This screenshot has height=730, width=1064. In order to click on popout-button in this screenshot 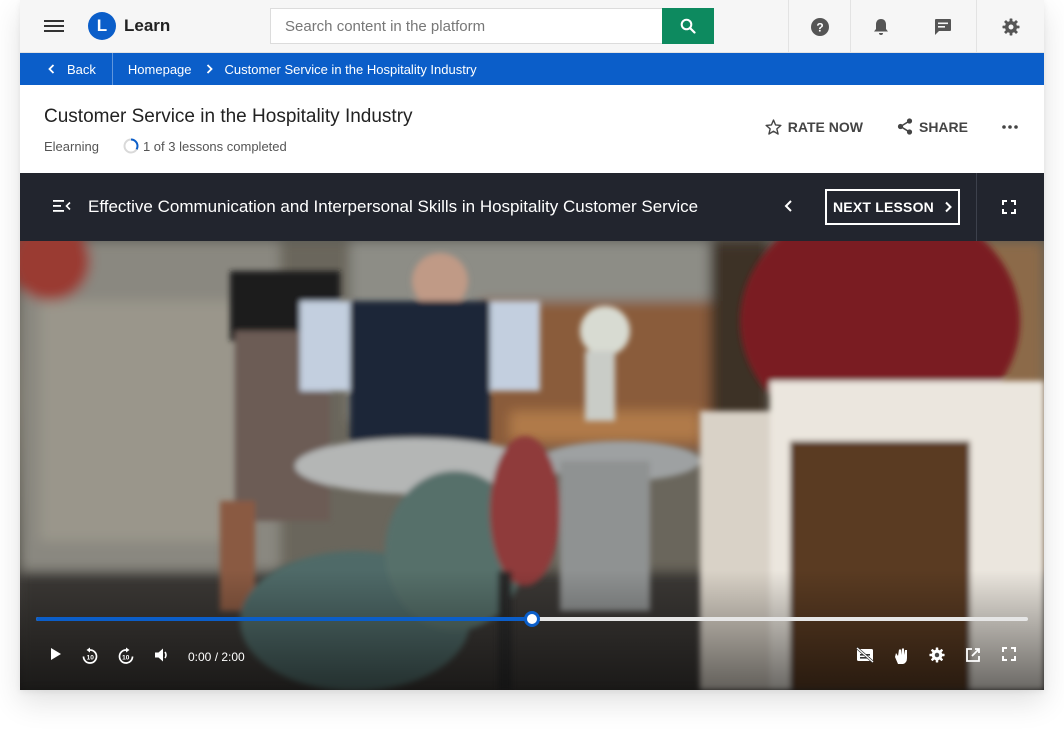, I will do `click(973, 655)`.